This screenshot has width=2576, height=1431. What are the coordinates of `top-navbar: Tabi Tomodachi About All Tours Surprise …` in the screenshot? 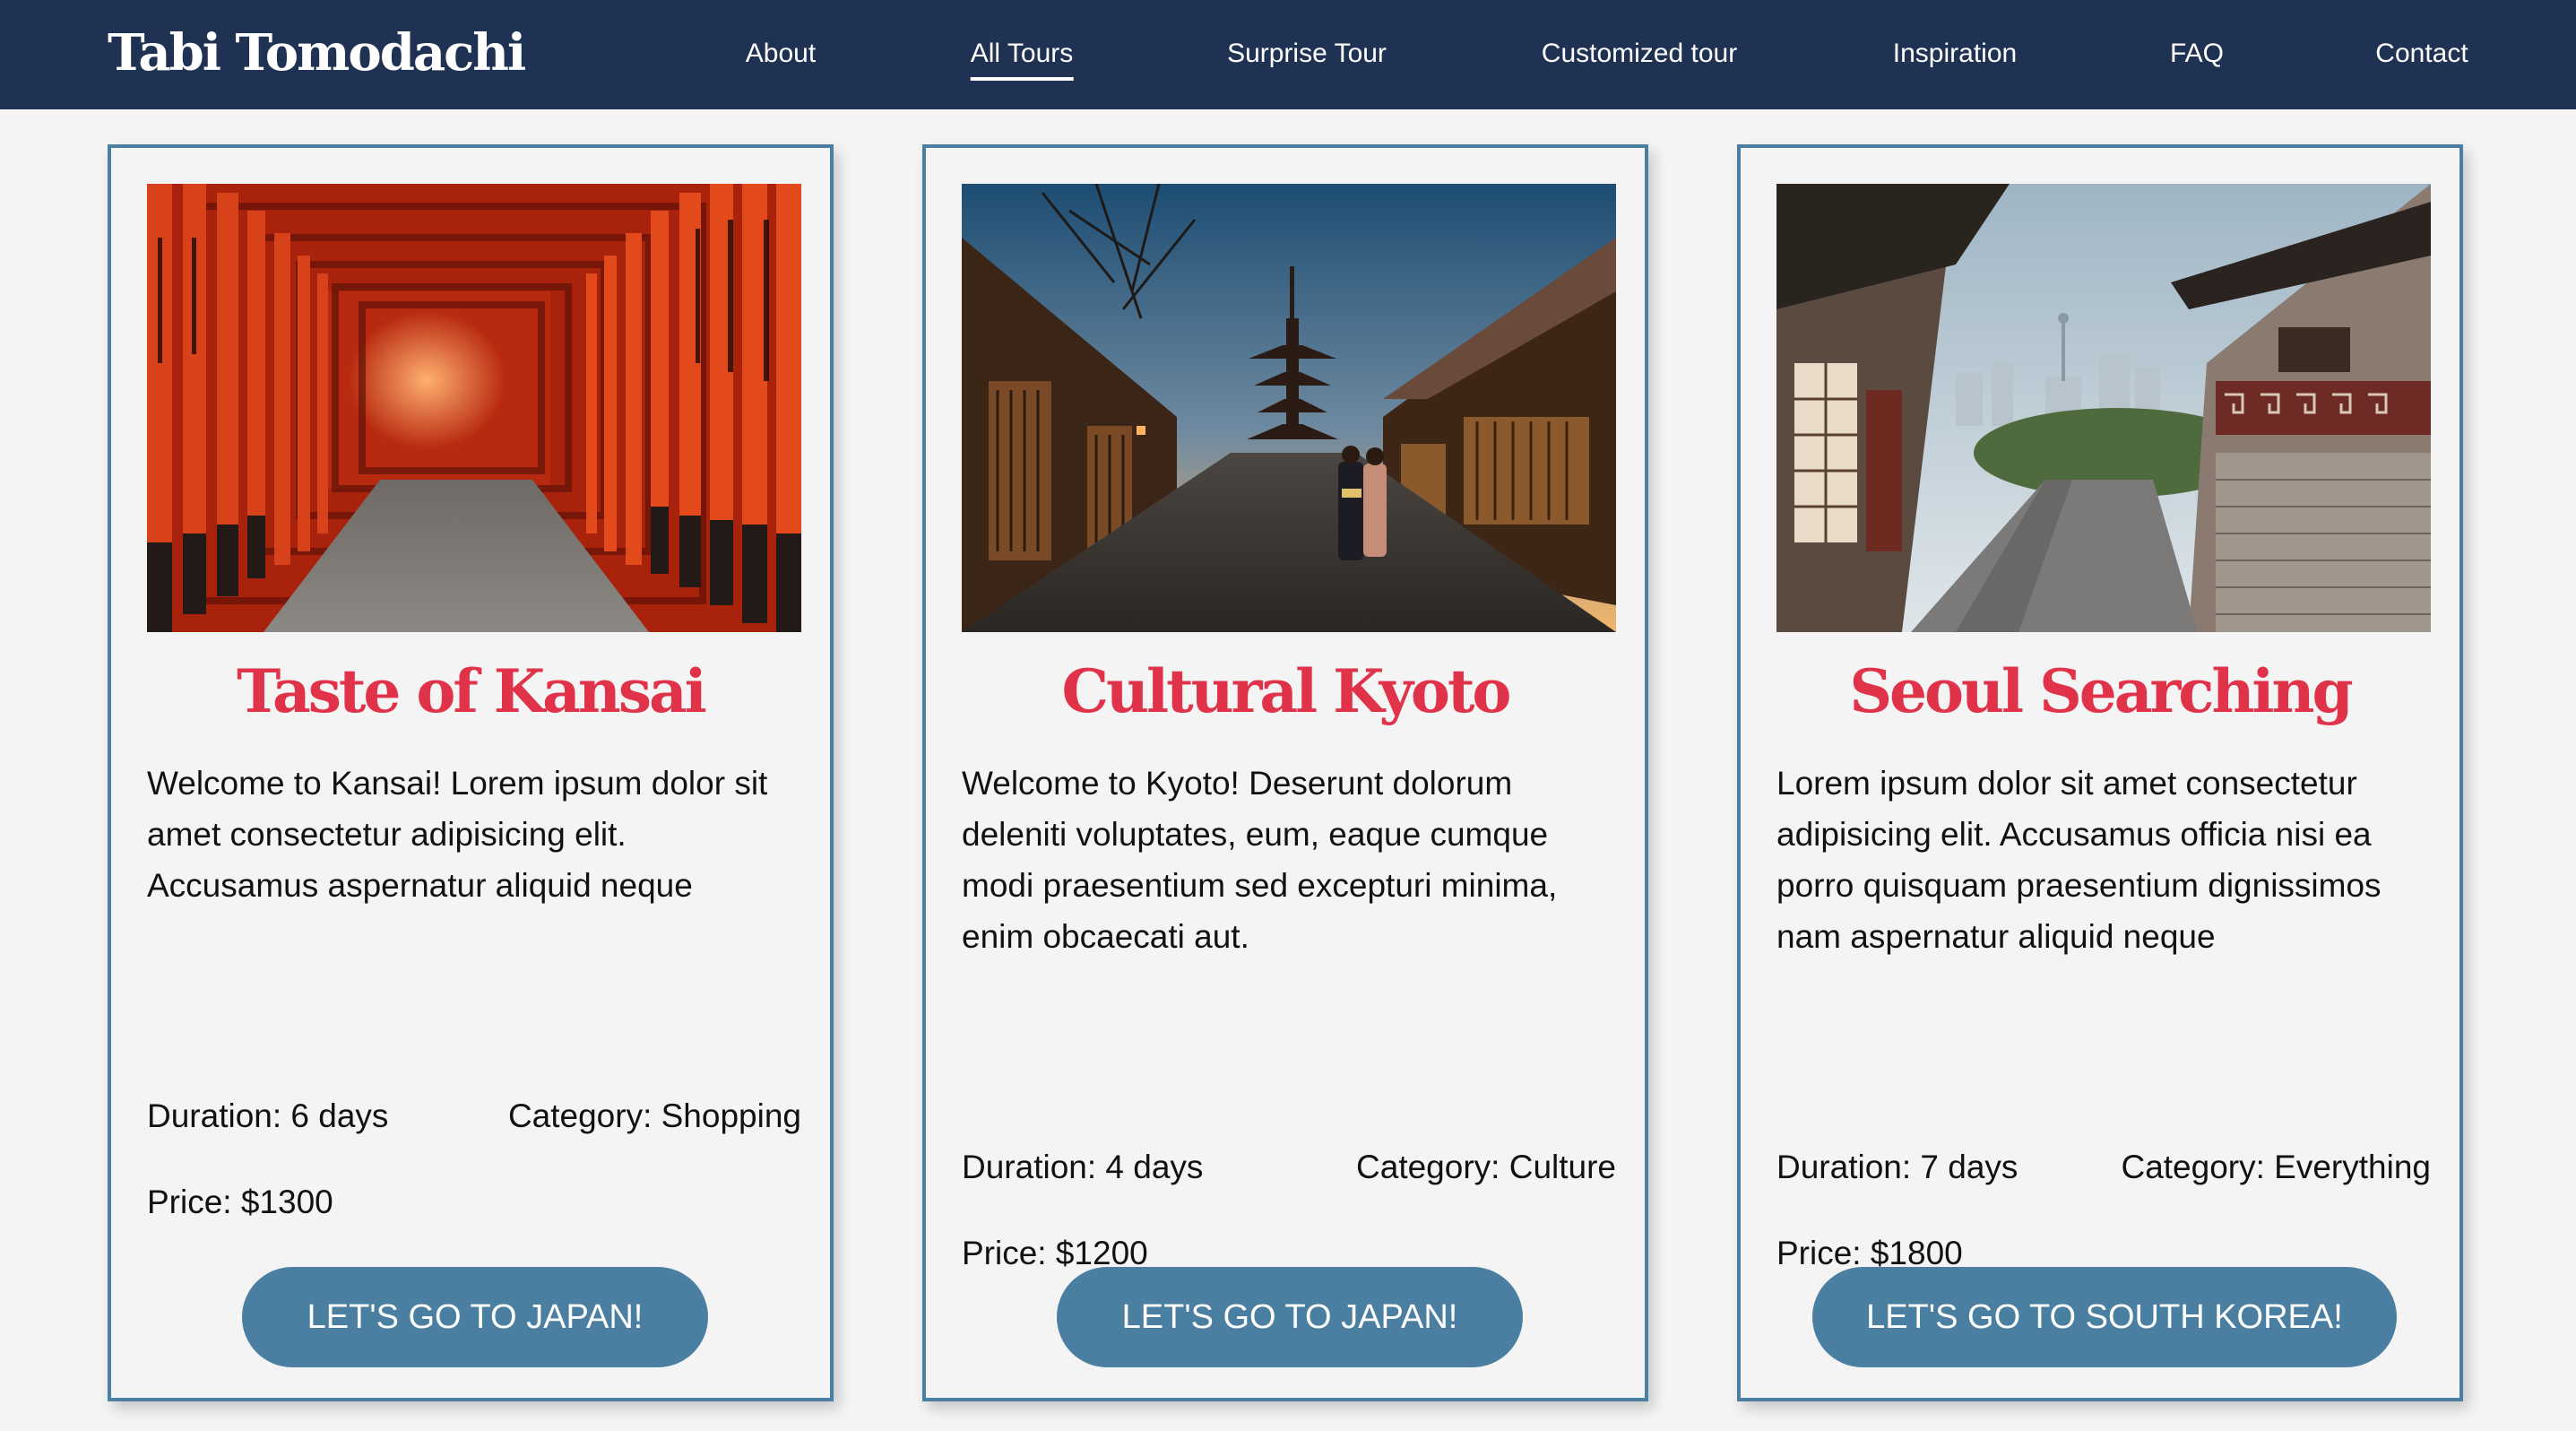 It's located at (1288, 54).